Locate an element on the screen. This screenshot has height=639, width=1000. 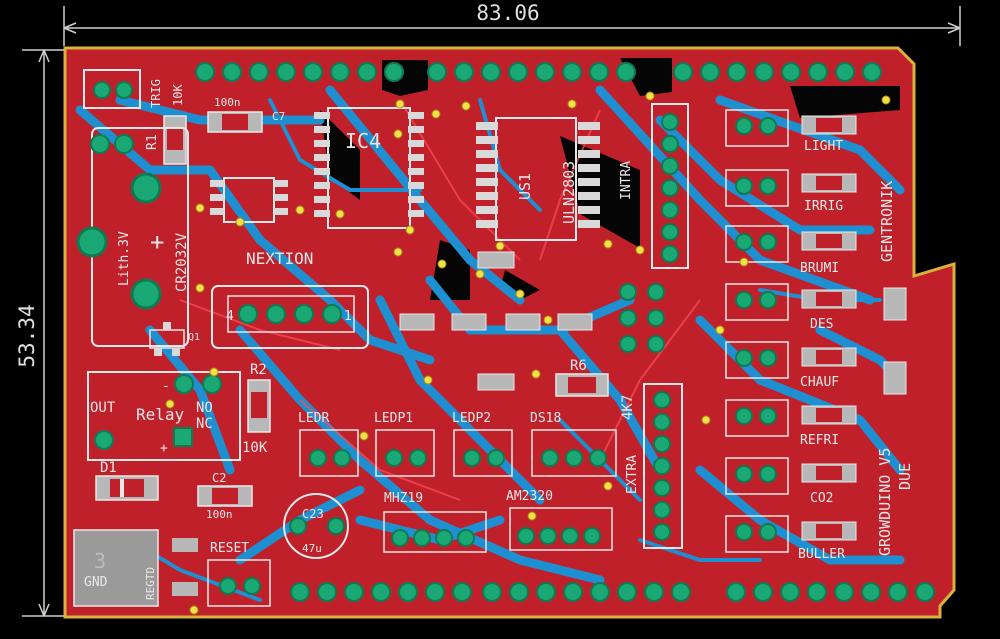
des-label: DES is located at coordinates (821, 324).